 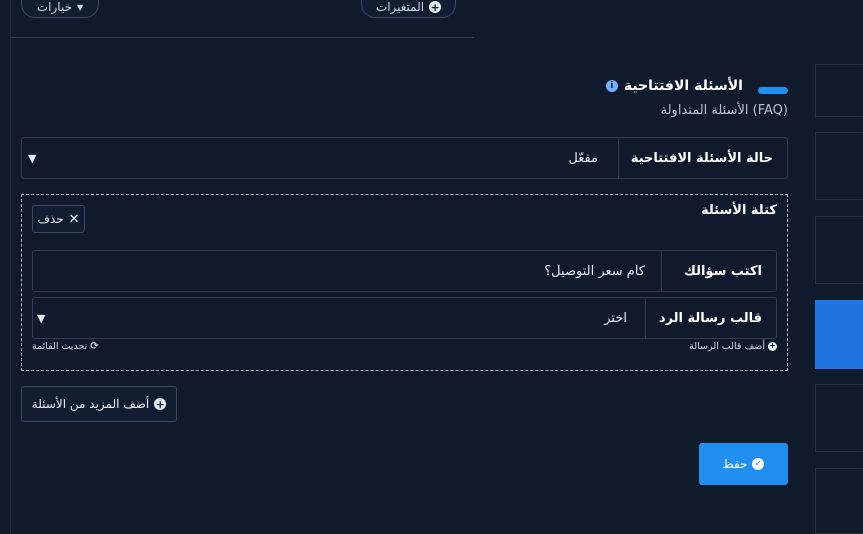 I want to click on question-input: كام سعر التوصيل؟, so click(x=347, y=271).